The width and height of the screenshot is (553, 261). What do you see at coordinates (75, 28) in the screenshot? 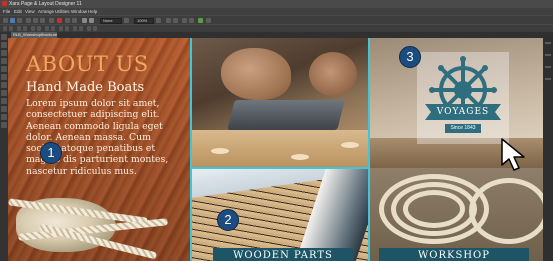
I see `x-position-icon` at bounding box center [75, 28].